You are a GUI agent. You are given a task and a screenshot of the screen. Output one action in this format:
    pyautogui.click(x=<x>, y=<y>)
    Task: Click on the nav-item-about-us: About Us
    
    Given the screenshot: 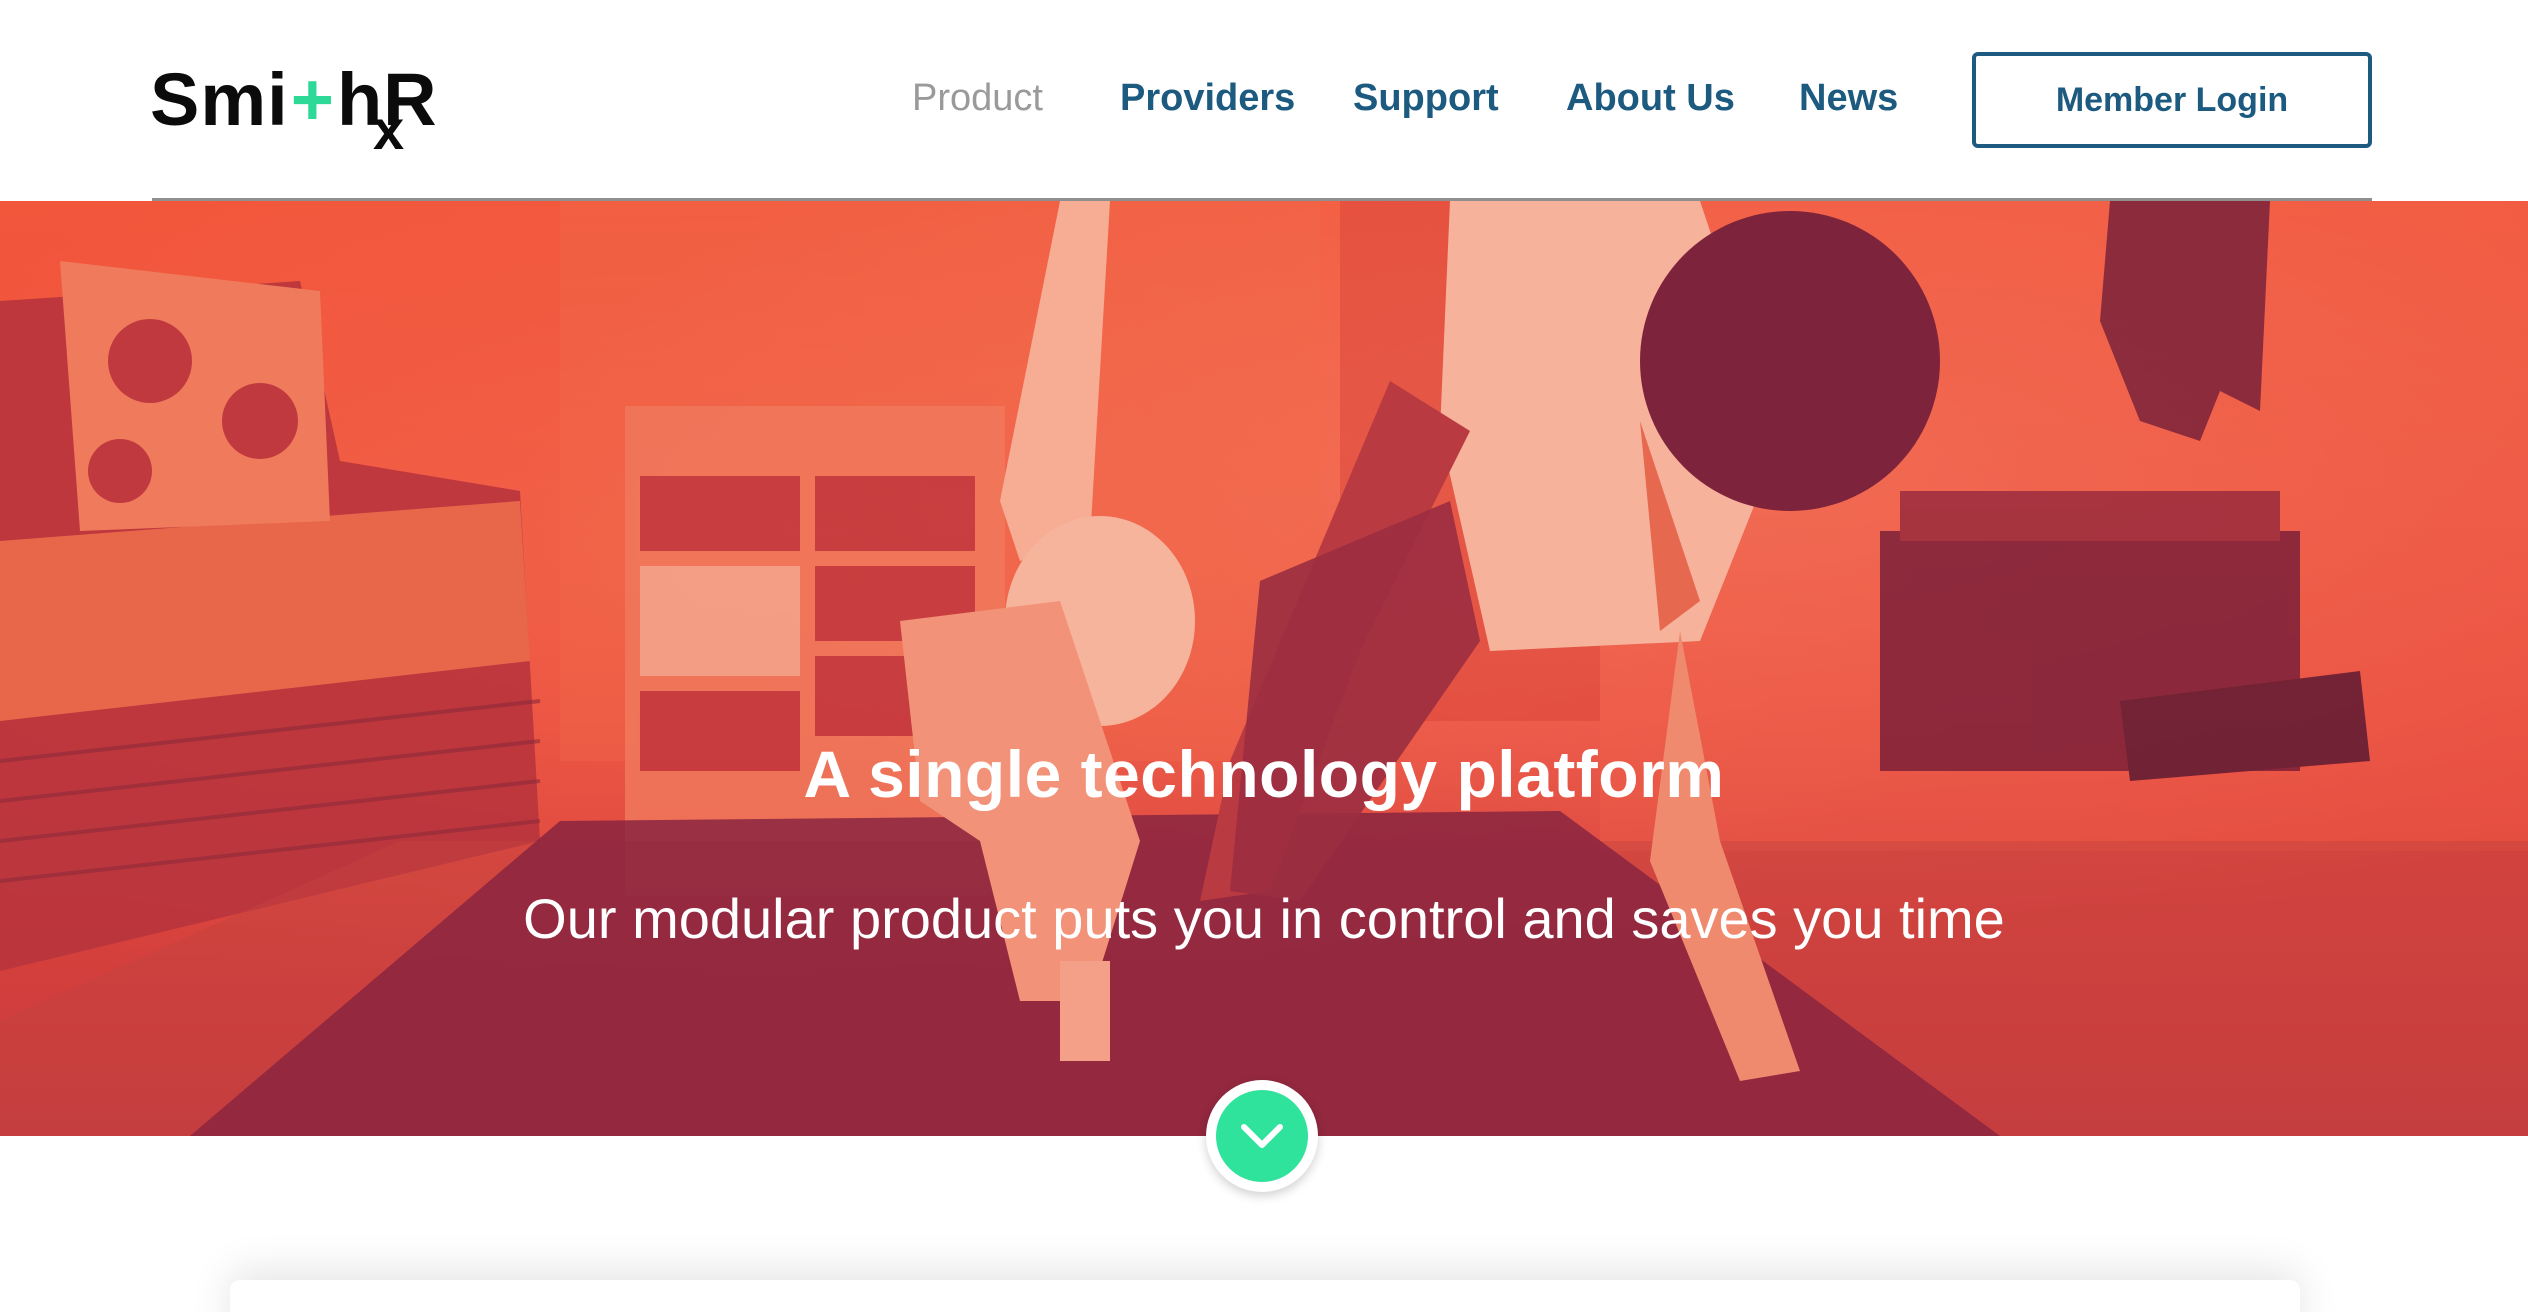 What is the action you would take?
    pyautogui.click(x=1650, y=98)
    